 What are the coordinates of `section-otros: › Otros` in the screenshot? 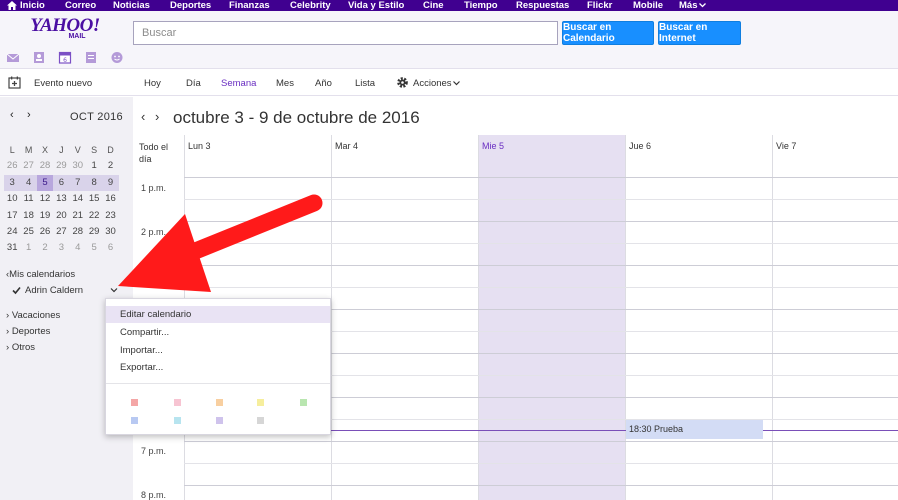 It's located at (20, 347).